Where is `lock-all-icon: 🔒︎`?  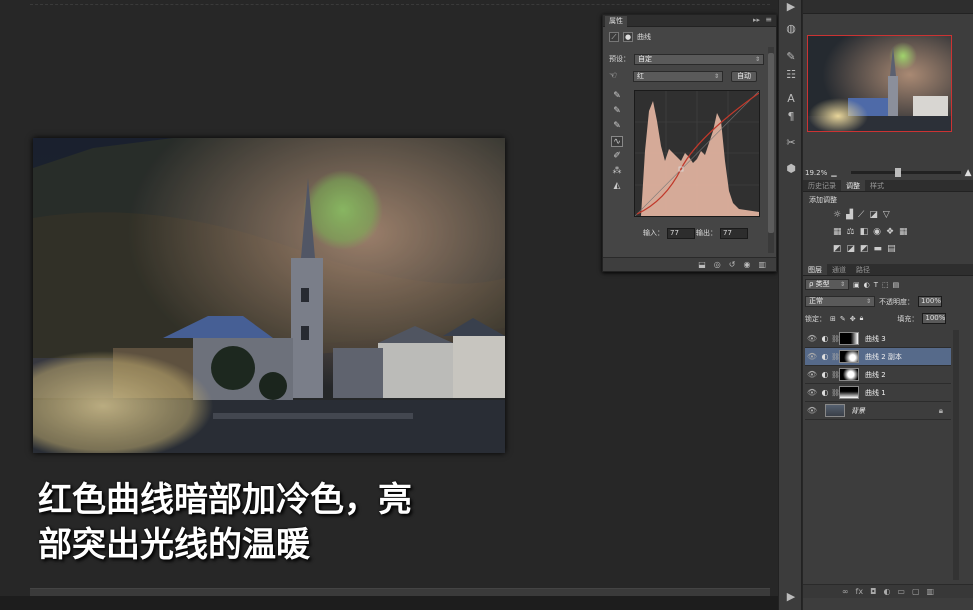
lock-all-icon: 🔒︎ is located at coordinates (862, 318).